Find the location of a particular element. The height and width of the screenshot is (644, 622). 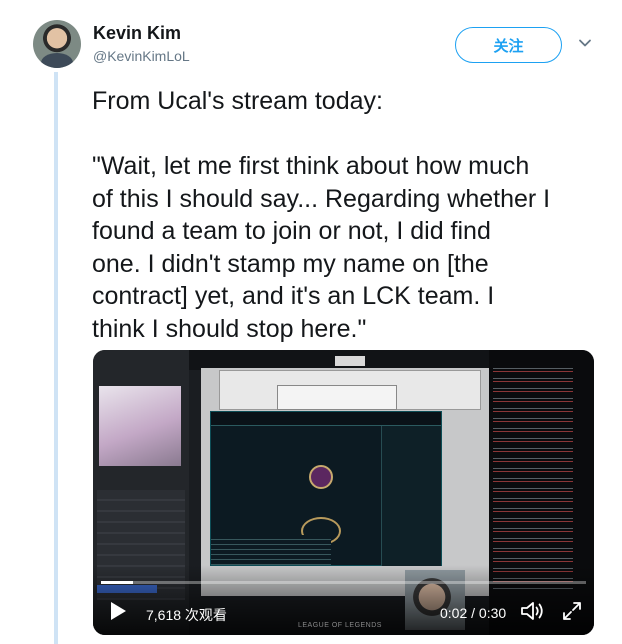

follow-button: 关注 is located at coordinates (508, 45).